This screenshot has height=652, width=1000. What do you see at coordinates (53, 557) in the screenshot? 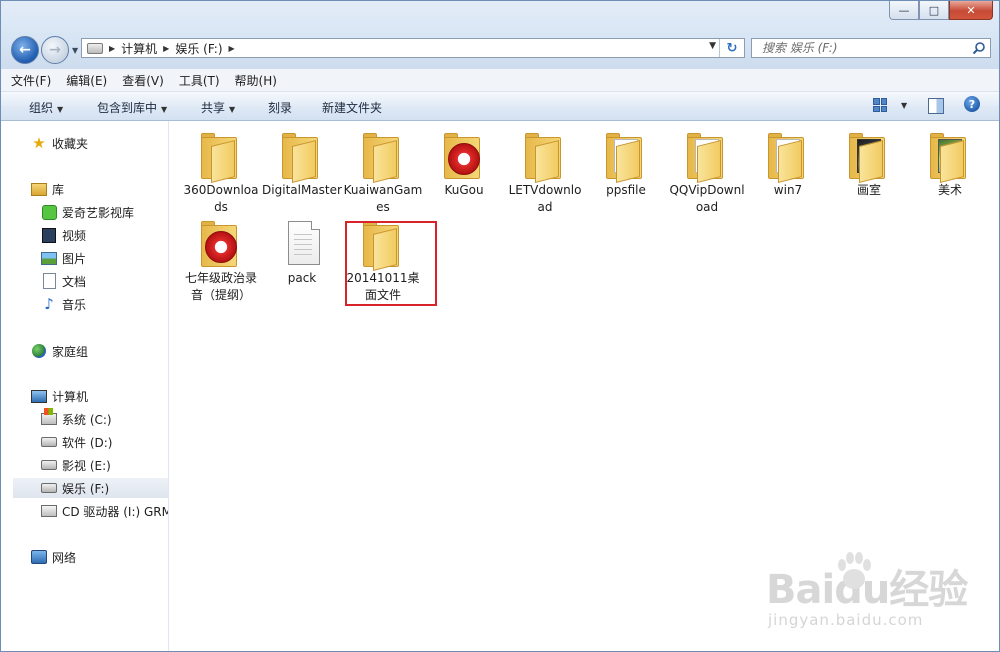
I see `sidebar-item-network: 网络` at bounding box center [53, 557].